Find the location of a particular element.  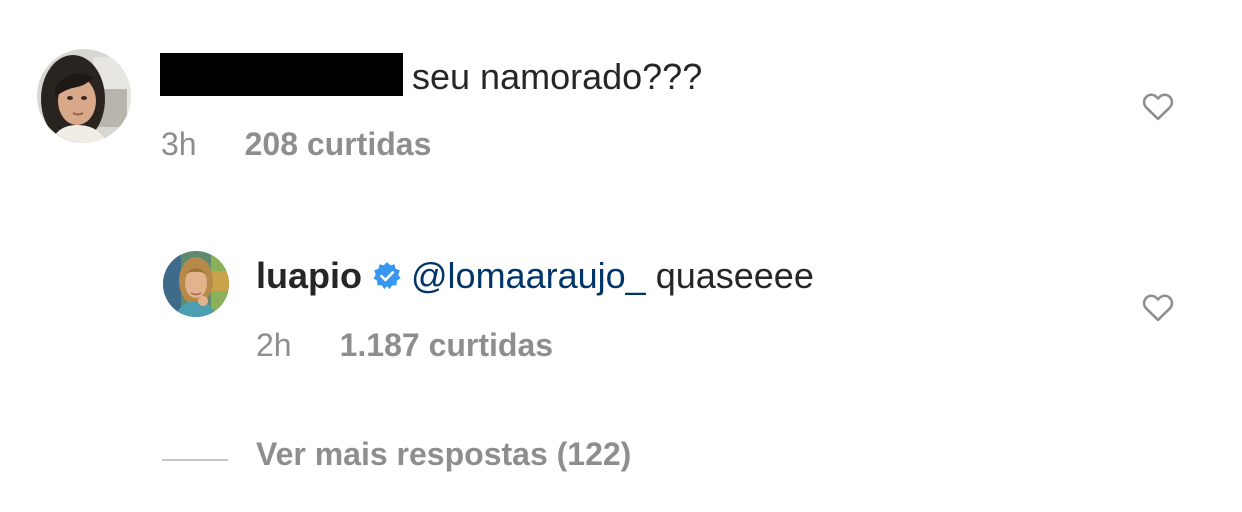

view-more-replies-button: Ver mais respostas (122) is located at coordinates (396, 454).